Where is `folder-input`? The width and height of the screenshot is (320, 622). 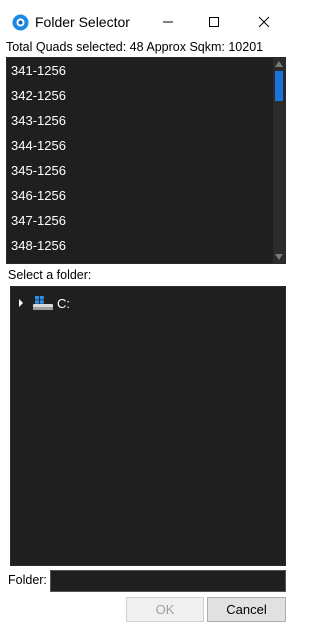 folder-input is located at coordinates (168, 581).